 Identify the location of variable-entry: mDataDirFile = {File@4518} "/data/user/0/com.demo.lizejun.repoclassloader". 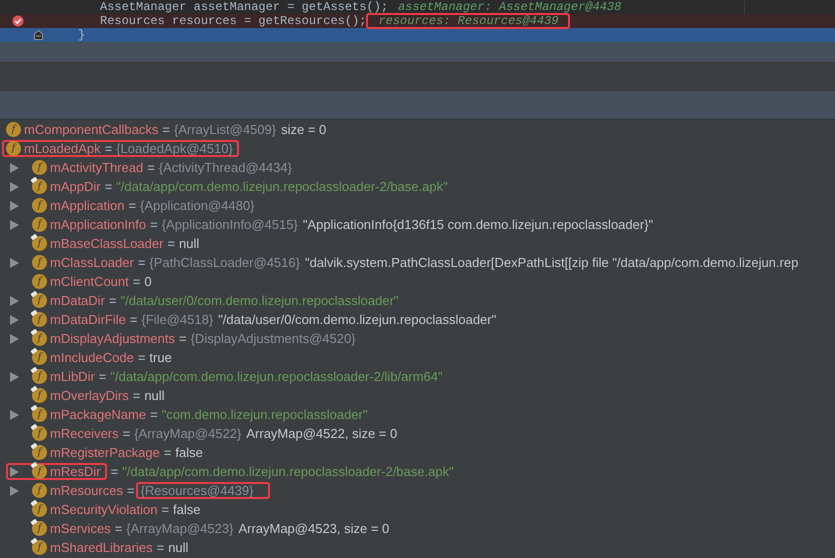
(273, 319).